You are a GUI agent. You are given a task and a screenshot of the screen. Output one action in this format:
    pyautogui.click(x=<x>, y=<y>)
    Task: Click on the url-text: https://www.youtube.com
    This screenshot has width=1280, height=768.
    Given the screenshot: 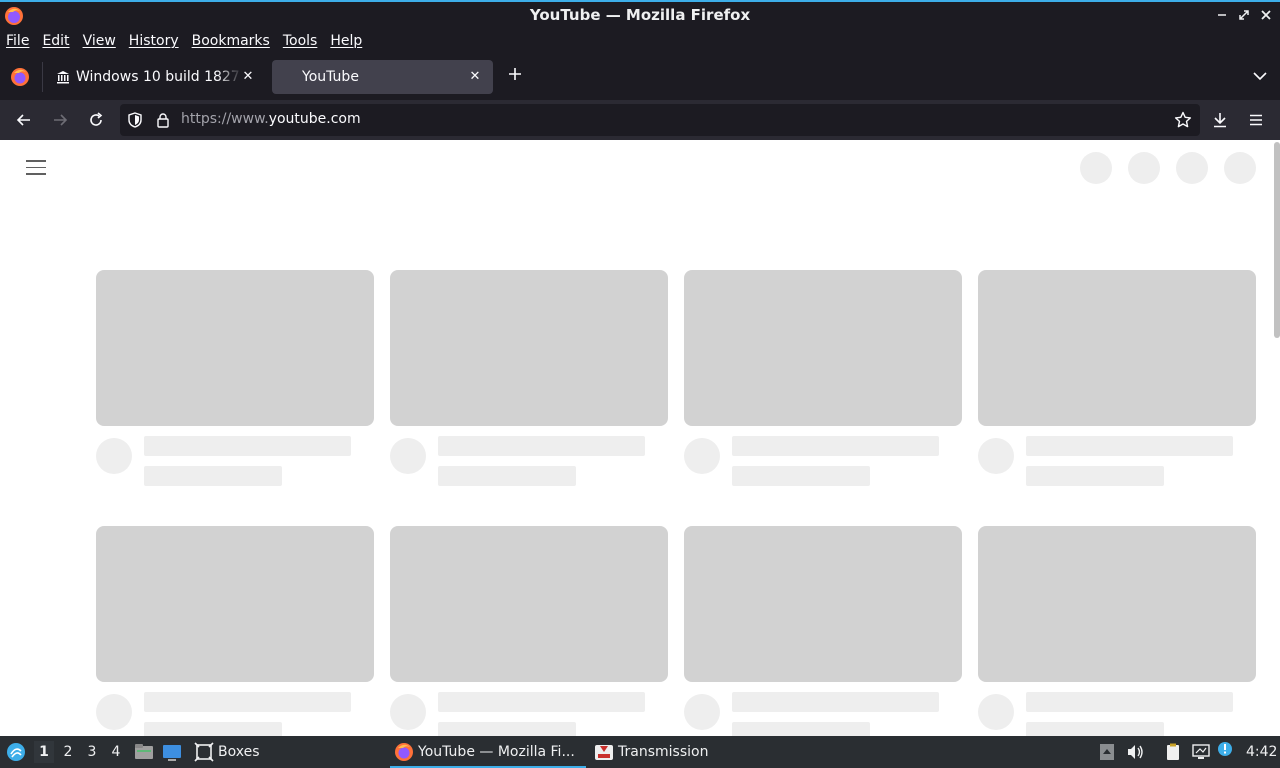 What is the action you would take?
    pyautogui.click(x=271, y=119)
    